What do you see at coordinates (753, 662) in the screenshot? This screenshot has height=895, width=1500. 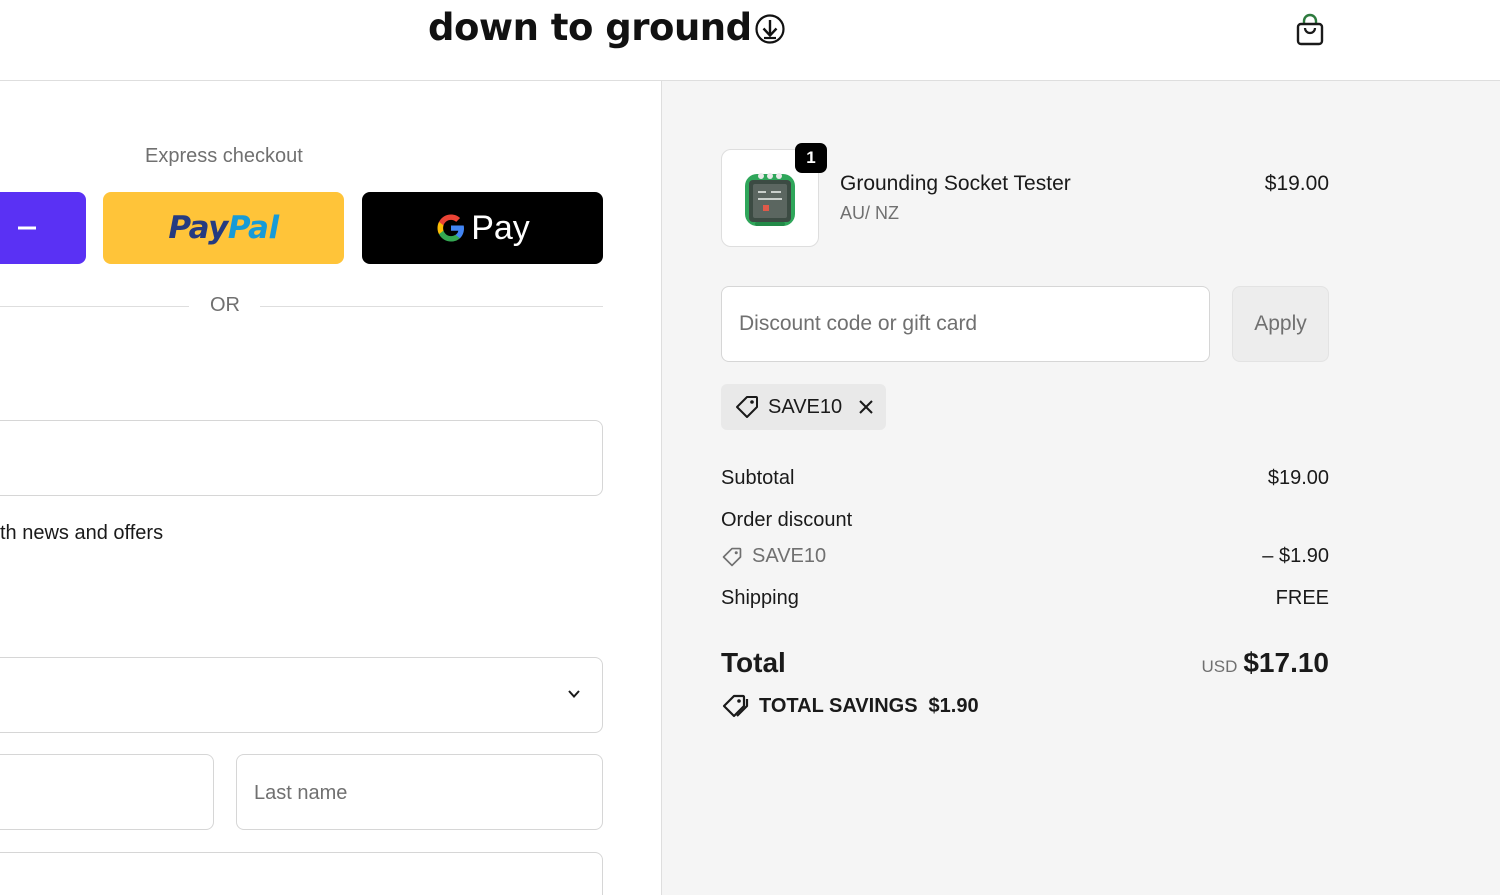 I see `total-label: Total` at bounding box center [753, 662].